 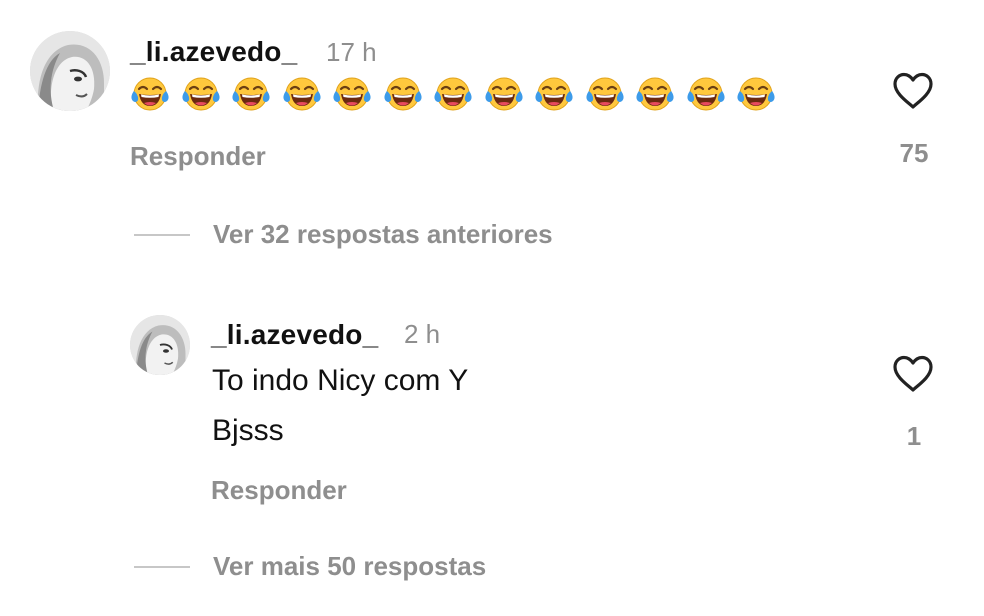 I want to click on reply-heart-icon, so click(x=913, y=374).